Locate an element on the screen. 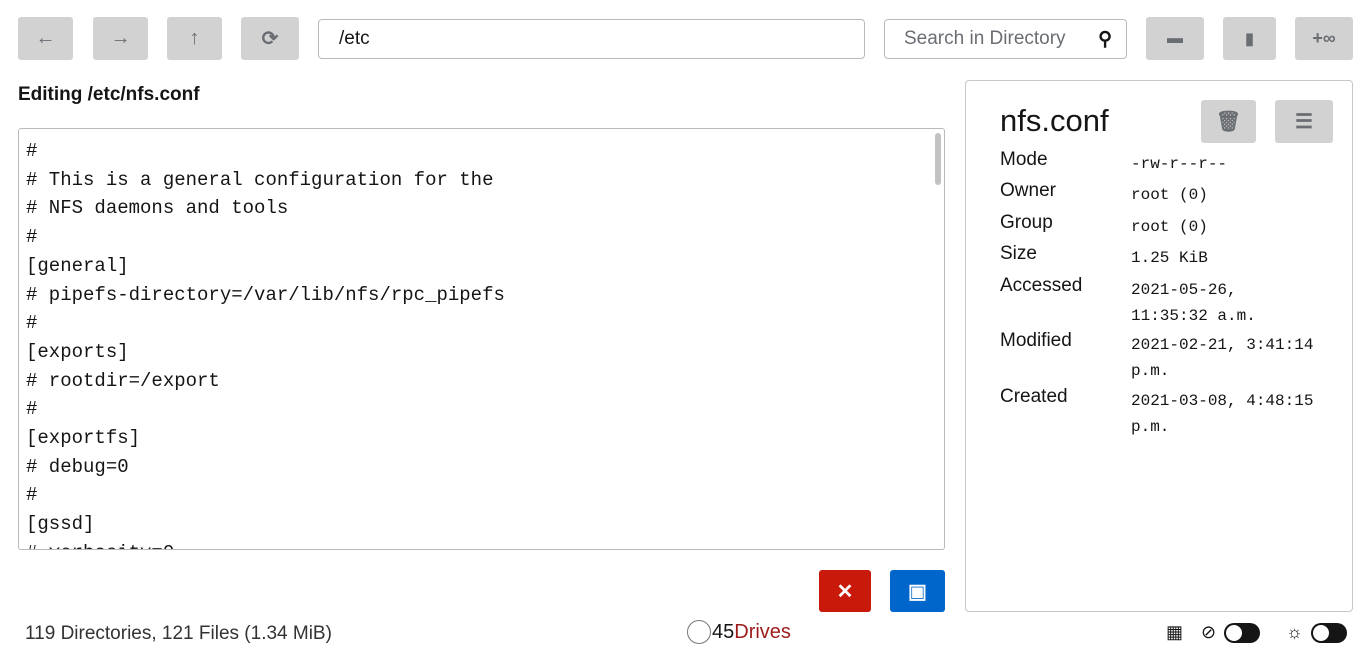 Image resolution: width=1371 pixels, height=655 pixels. footer-controls: ▦ ⊘ ☼ is located at coordinates (1256, 632).